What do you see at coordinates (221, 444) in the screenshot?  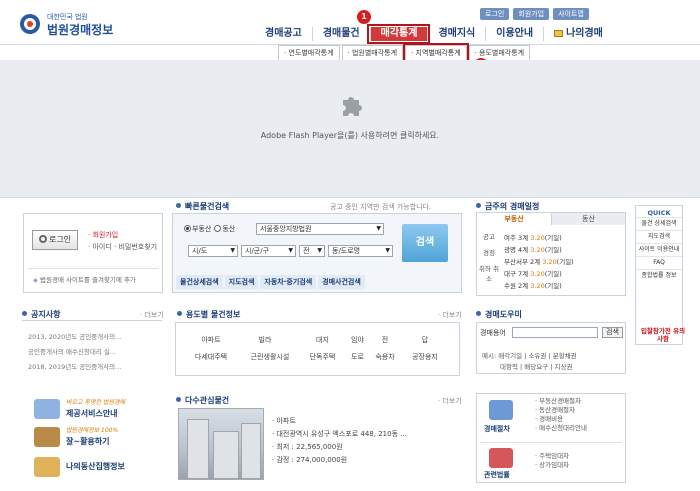 I see `property-photo` at bounding box center [221, 444].